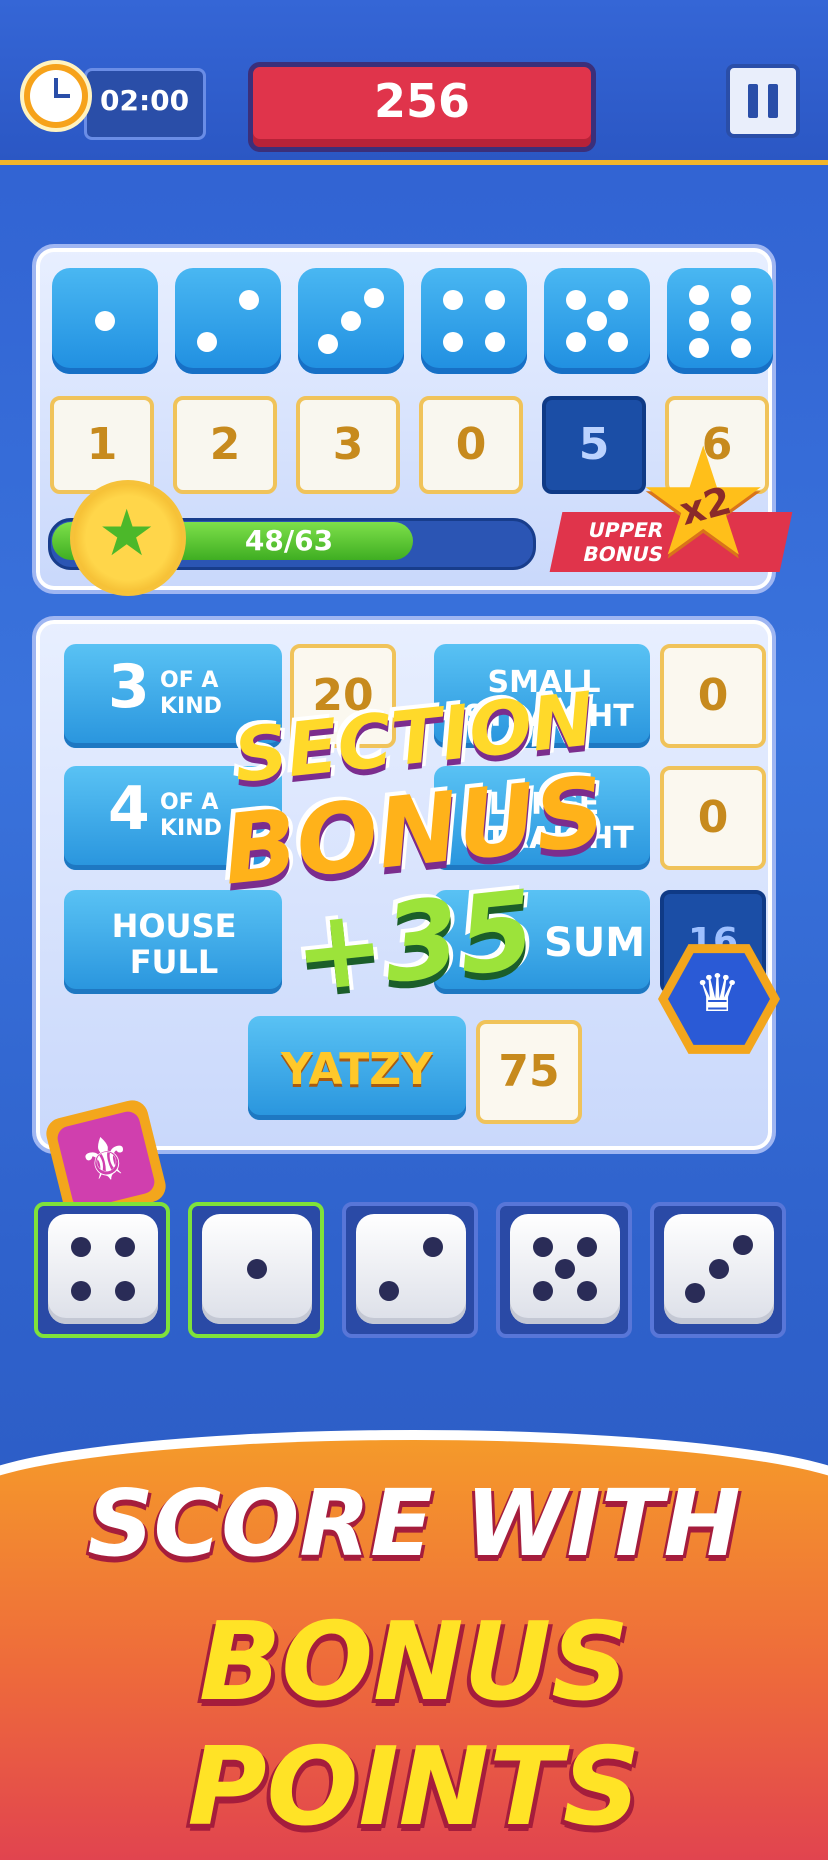  What do you see at coordinates (102, 445) in the screenshot?
I see `upper-score-cell: 1` at bounding box center [102, 445].